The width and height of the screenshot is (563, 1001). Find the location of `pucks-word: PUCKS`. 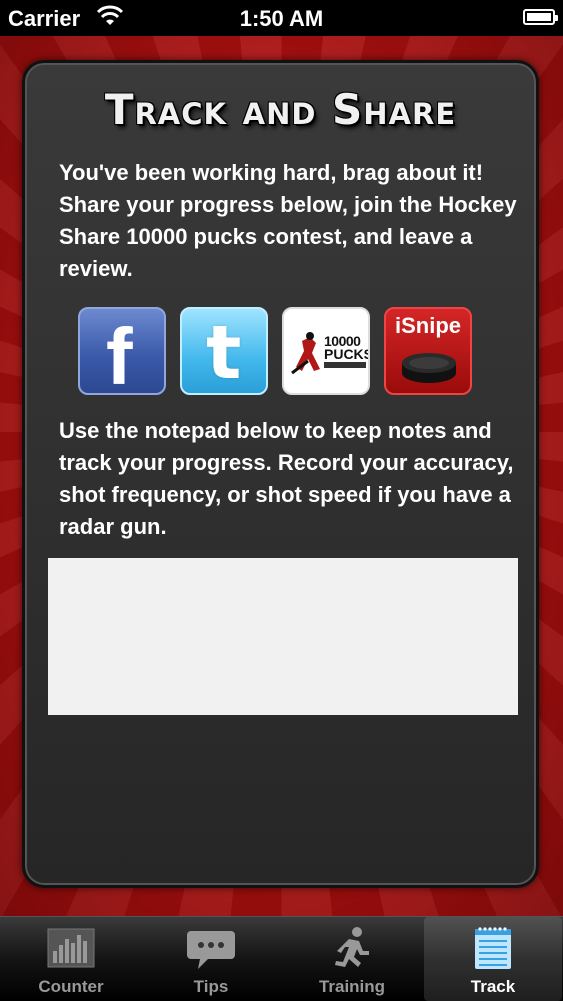

pucks-word: PUCKS is located at coordinates (347, 354).